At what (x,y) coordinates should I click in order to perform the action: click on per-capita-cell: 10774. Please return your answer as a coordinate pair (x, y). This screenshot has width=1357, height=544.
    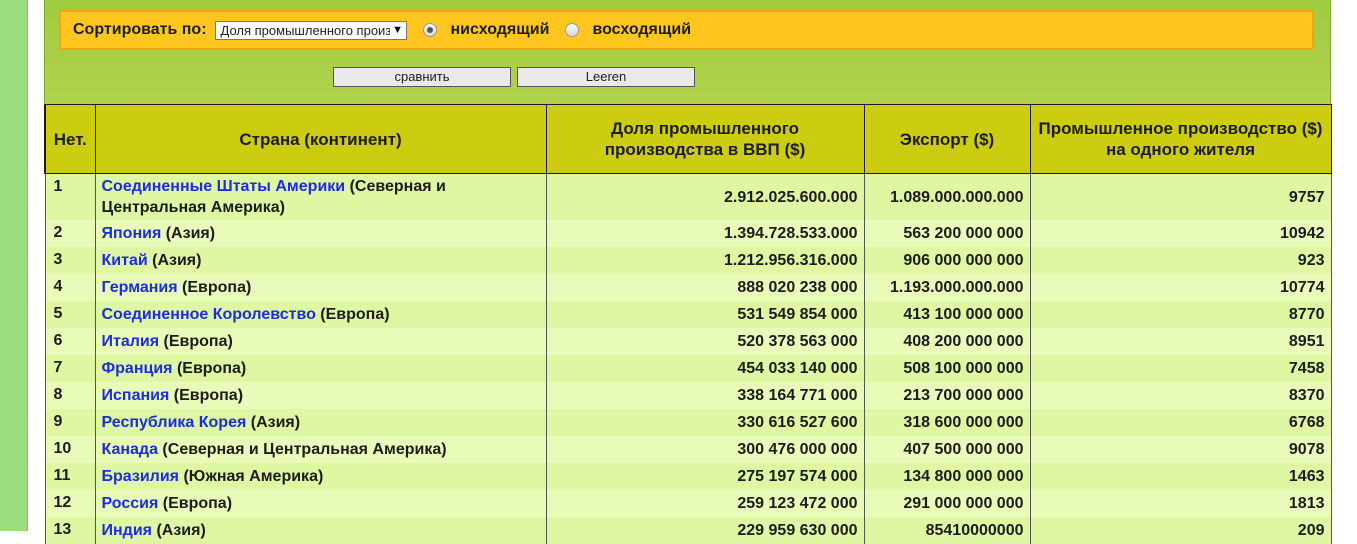
    Looking at the image, I should click on (1180, 287).